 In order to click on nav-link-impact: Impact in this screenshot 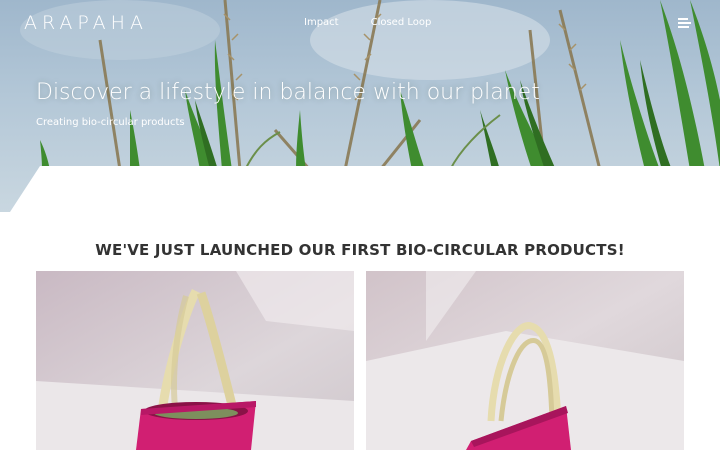, I will do `click(321, 22)`.